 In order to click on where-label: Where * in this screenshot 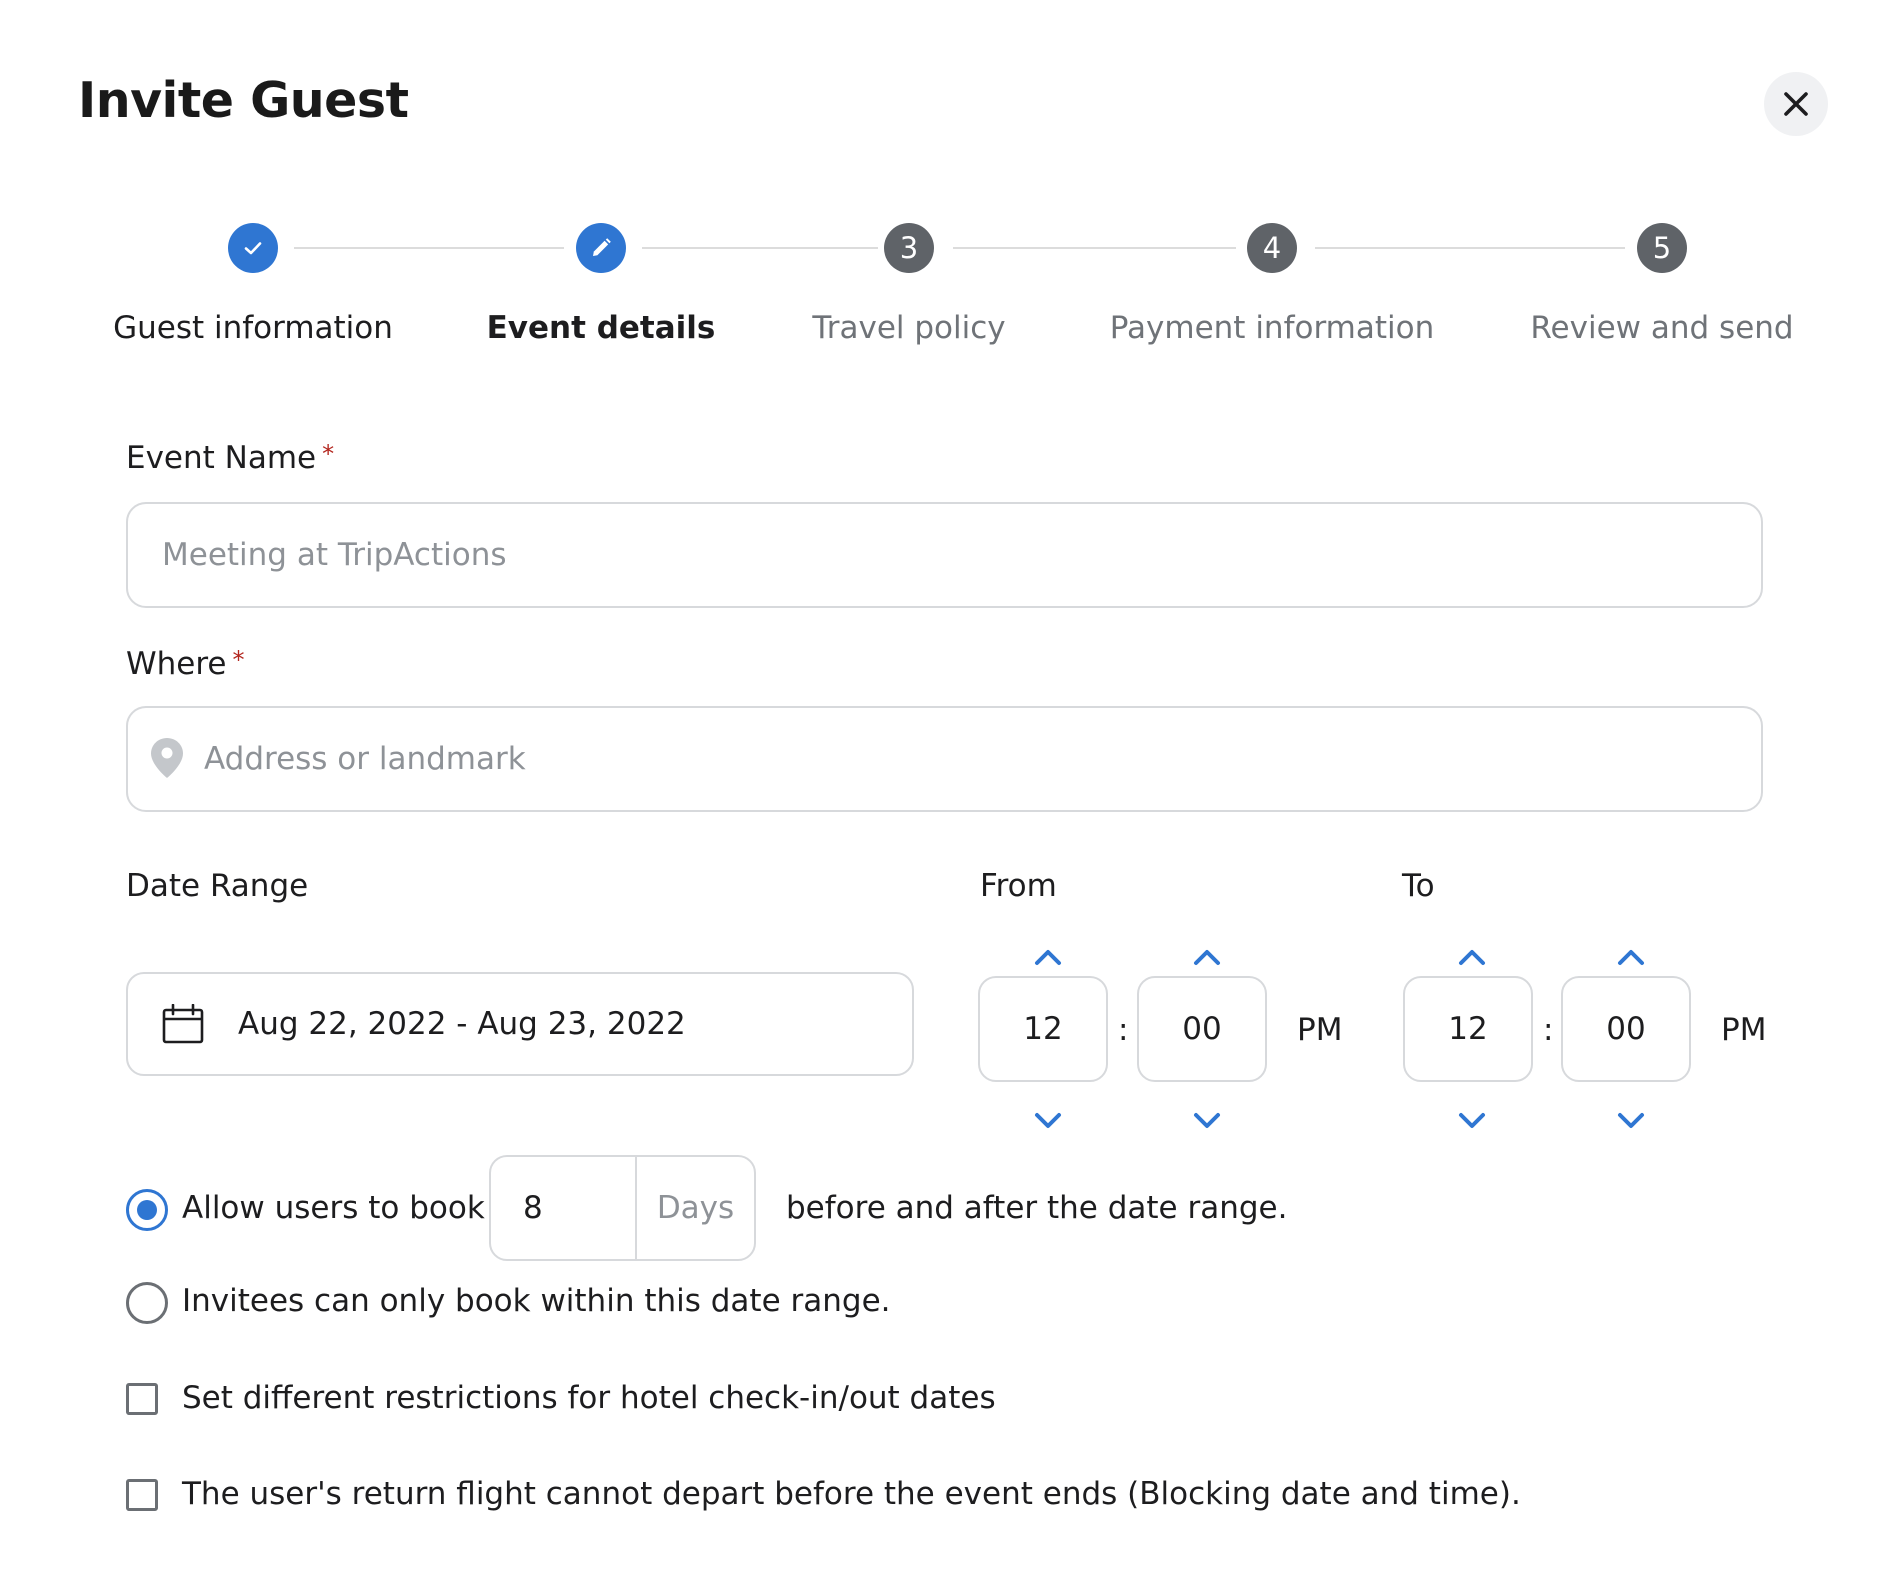, I will do `click(185, 664)`.